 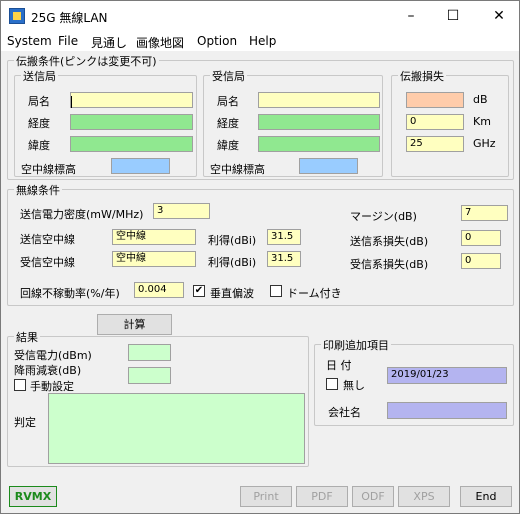 What do you see at coordinates (499, 16) in the screenshot?
I see `close-button: ✕` at bounding box center [499, 16].